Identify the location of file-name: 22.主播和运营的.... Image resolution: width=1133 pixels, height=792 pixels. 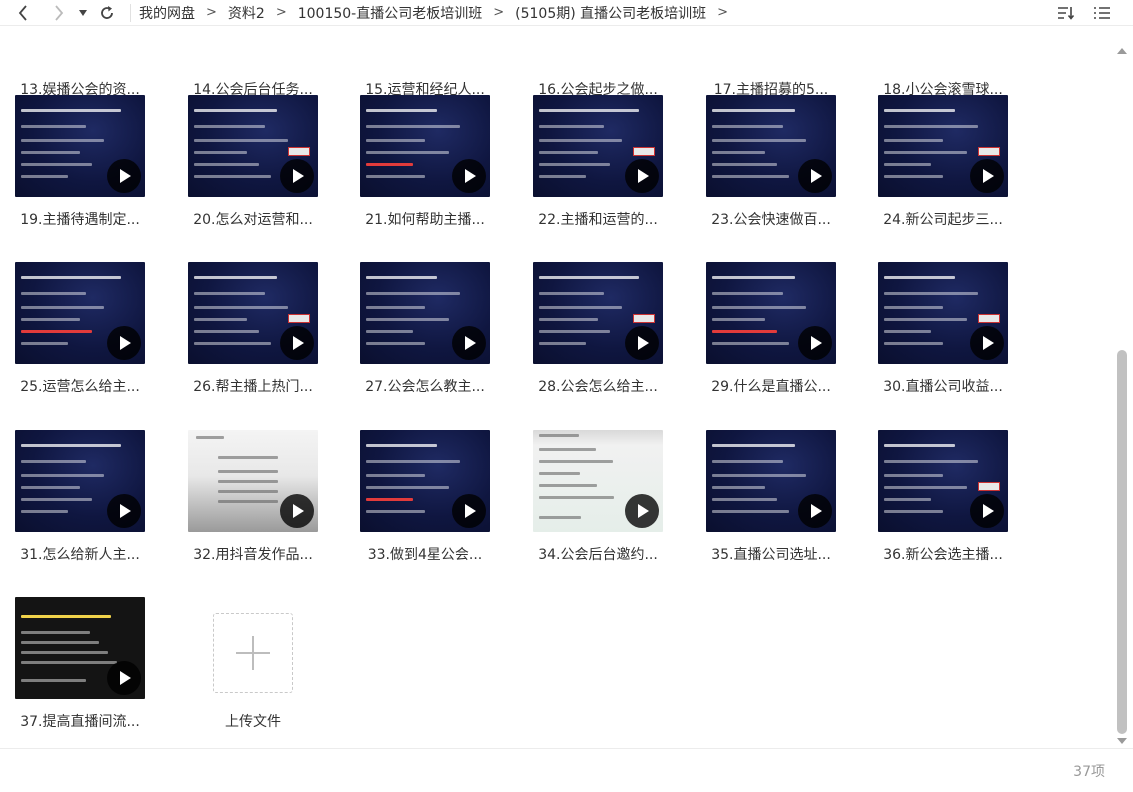
(598, 219).